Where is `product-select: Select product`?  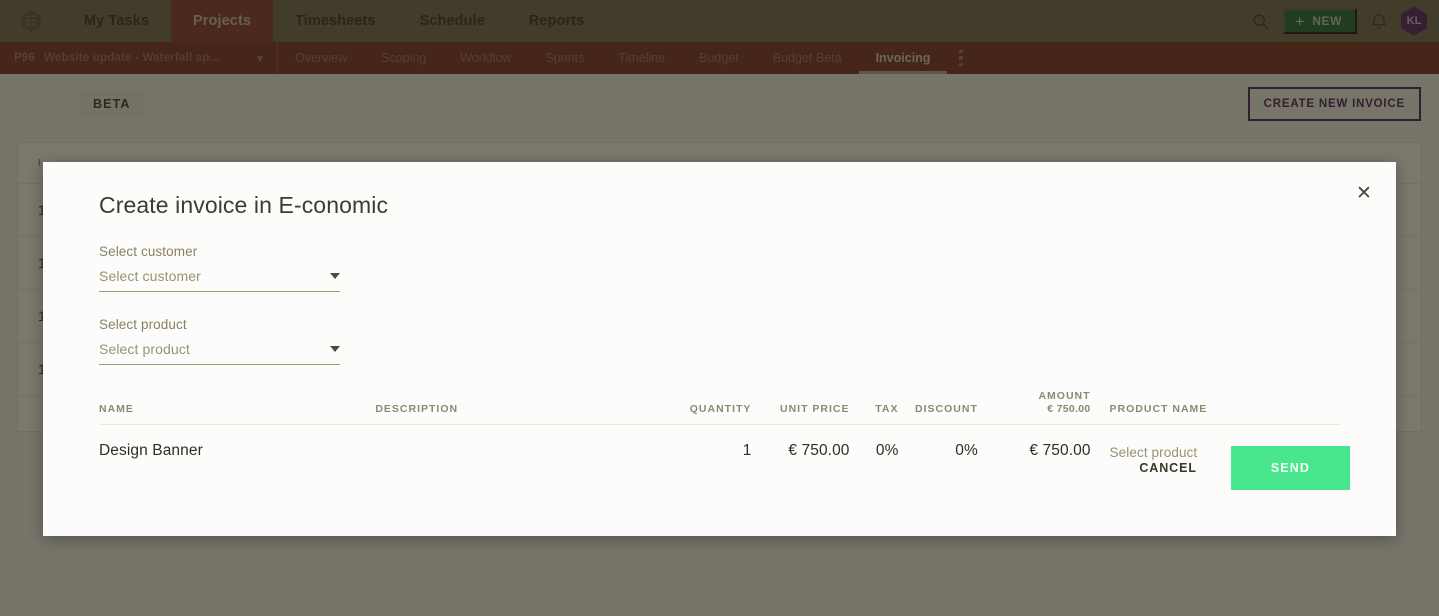 product-select: Select product is located at coordinates (219, 353).